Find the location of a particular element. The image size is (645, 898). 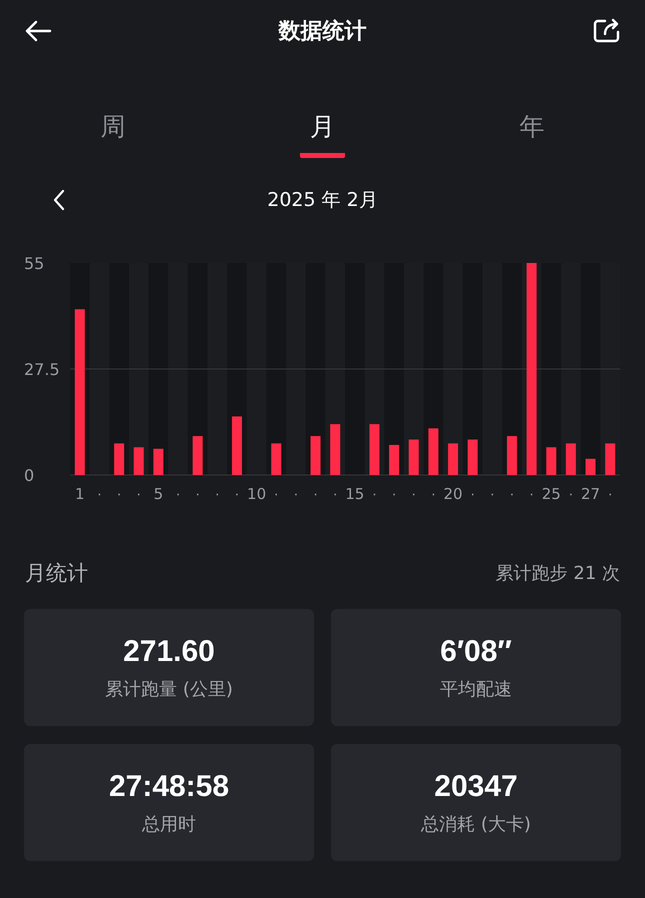

x-axis-label: 1 is located at coordinates (80, 494).